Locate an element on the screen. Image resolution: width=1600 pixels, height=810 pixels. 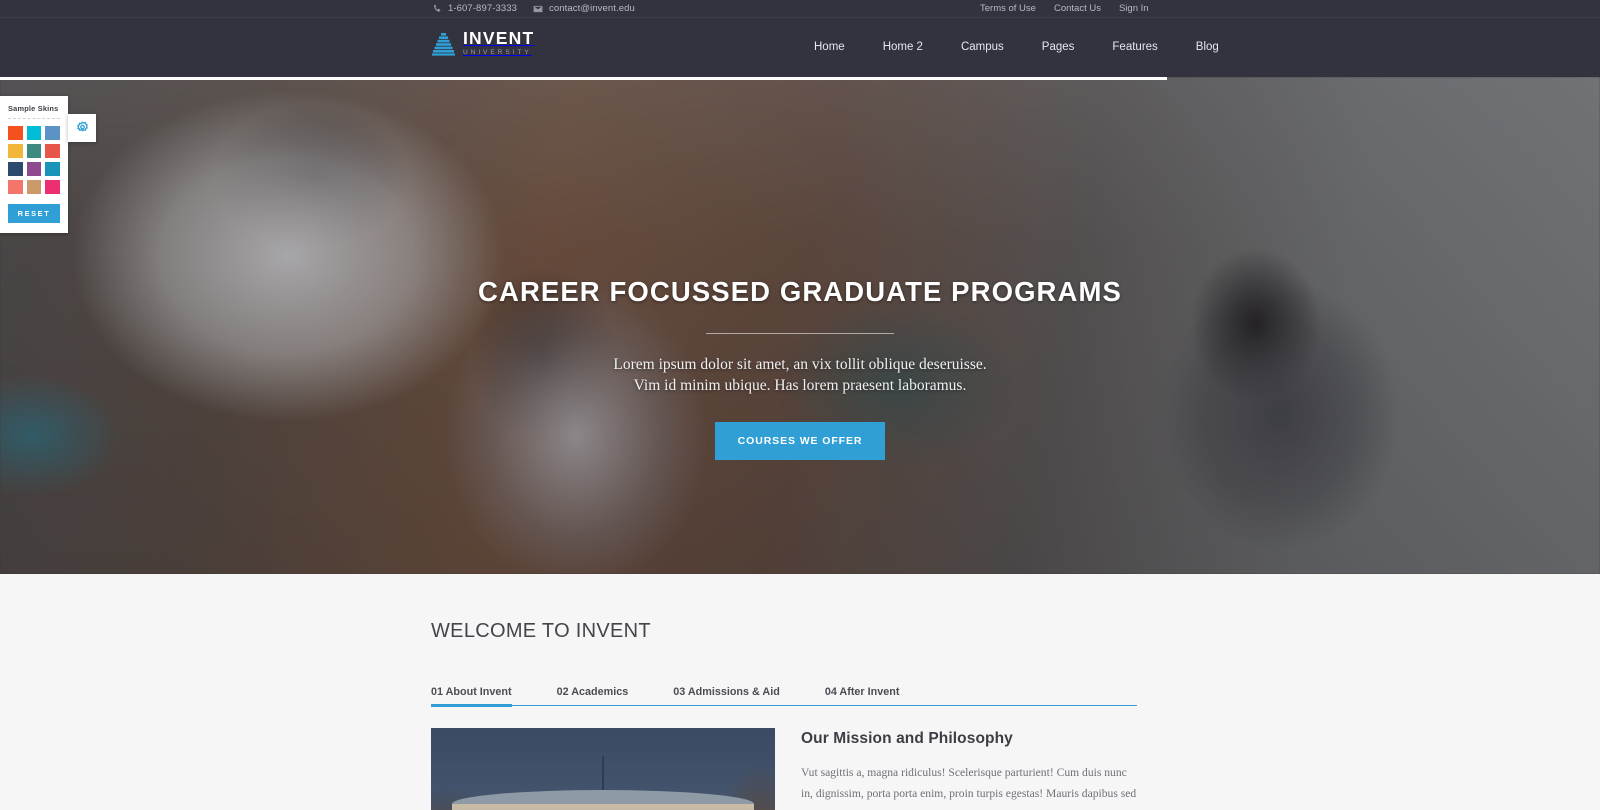
skin-switcher-panel: Sample Skins RESET is located at coordinates (34, 164).